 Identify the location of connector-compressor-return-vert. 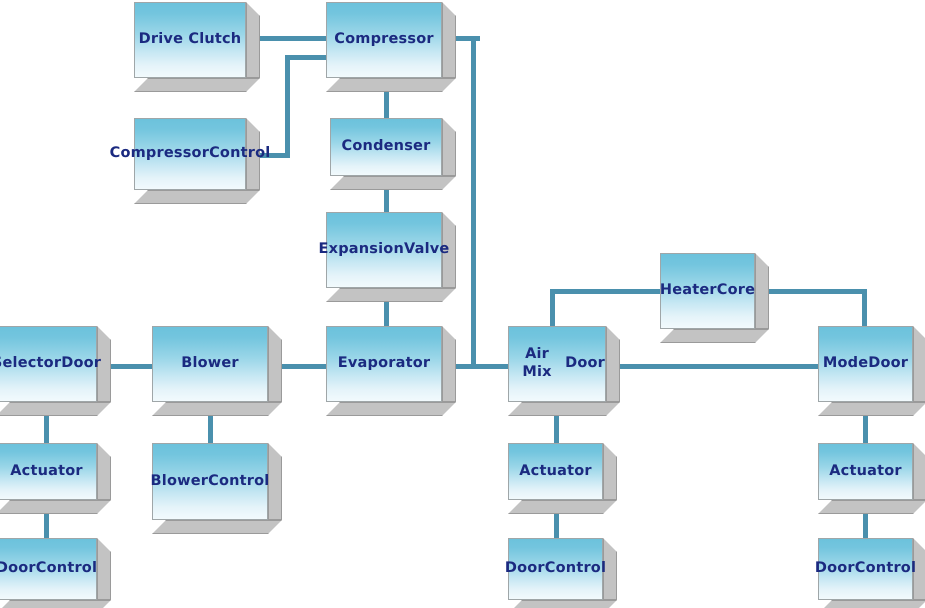
(473, 202).